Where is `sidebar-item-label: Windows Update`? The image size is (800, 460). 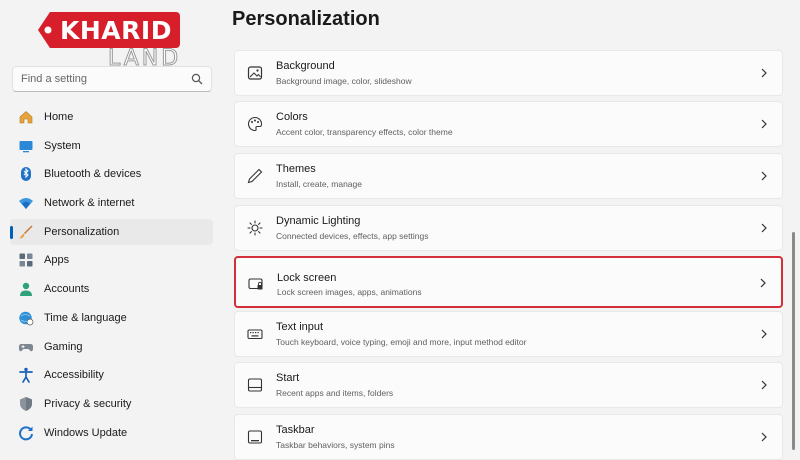
sidebar-item-label: Windows Update is located at coordinates (86, 432).